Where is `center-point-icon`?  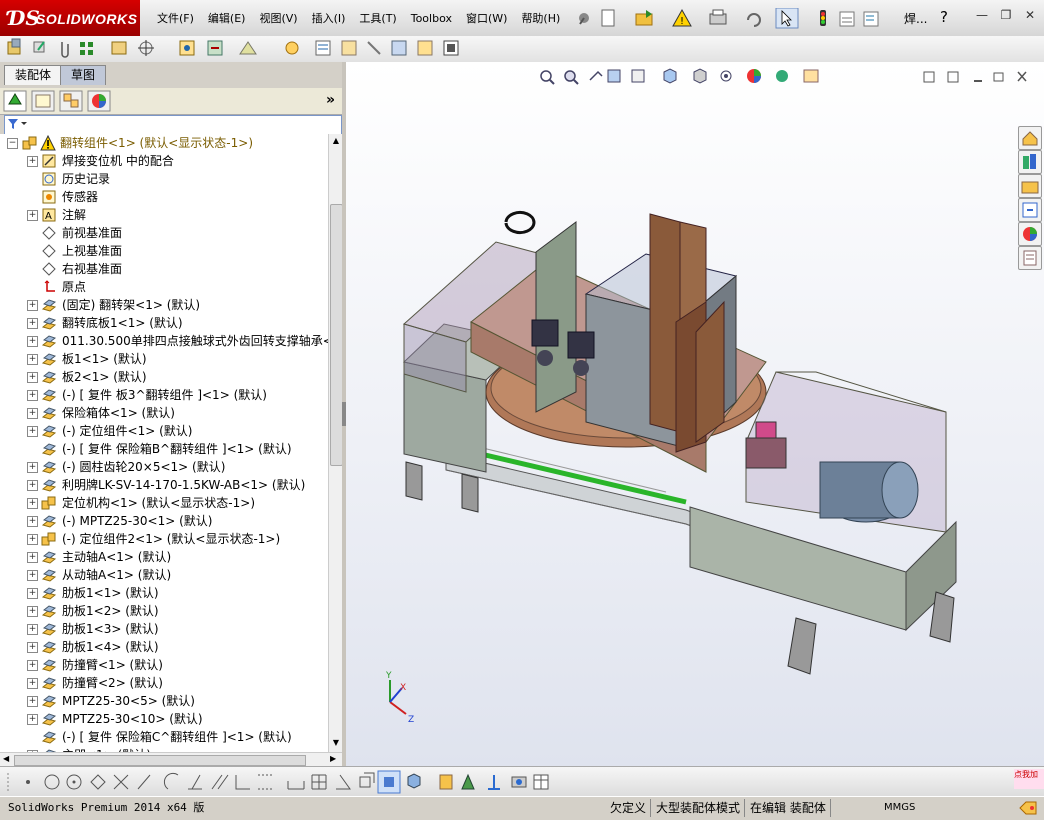 center-point-icon is located at coordinates (74, 782).